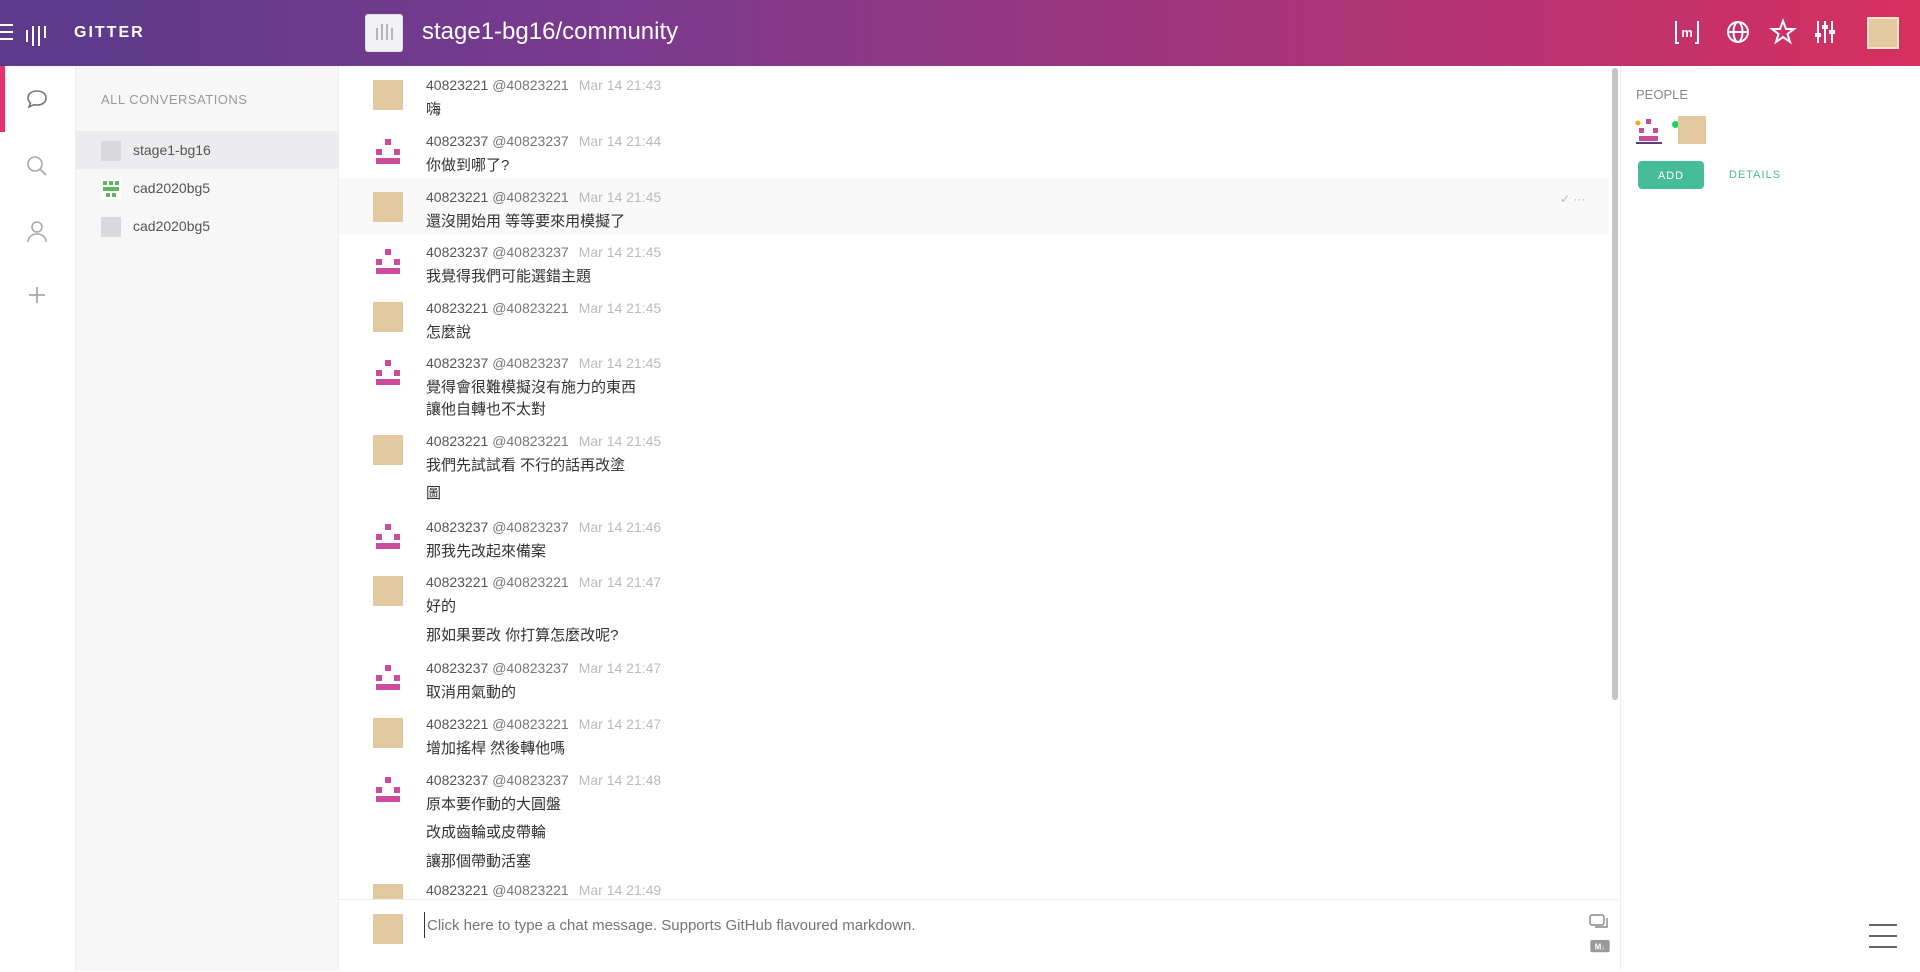  I want to click on markdown-icon: M↓, so click(1600, 948).